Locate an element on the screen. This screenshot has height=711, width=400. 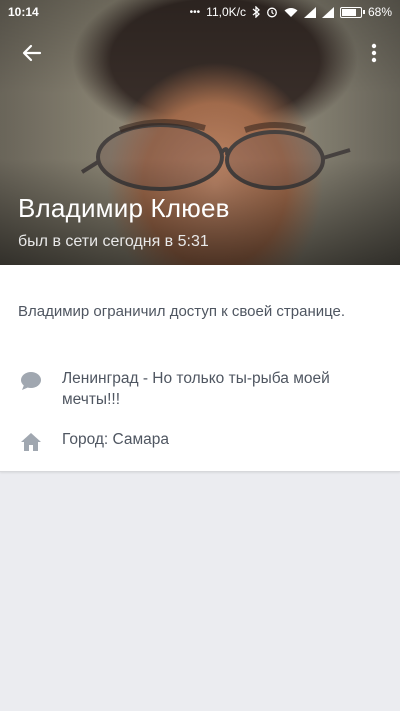
status-bar: 10:14 ••• 11,0K/c 68% is located at coordinates (200, 12).